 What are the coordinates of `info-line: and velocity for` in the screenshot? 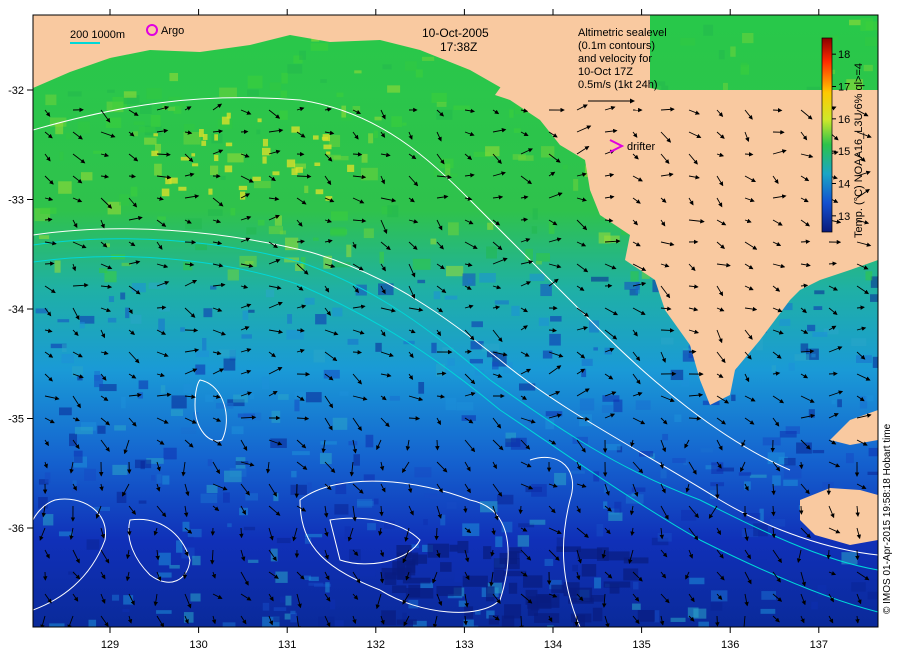 It's located at (615, 59).